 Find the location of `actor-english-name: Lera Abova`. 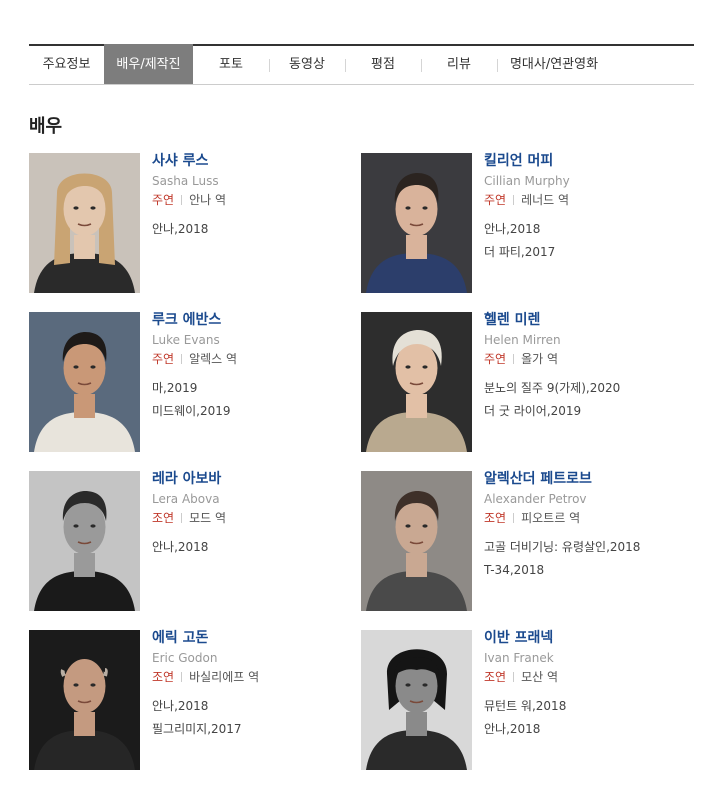

actor-english-name: Lera Abova is located at coordinates (186, 499).